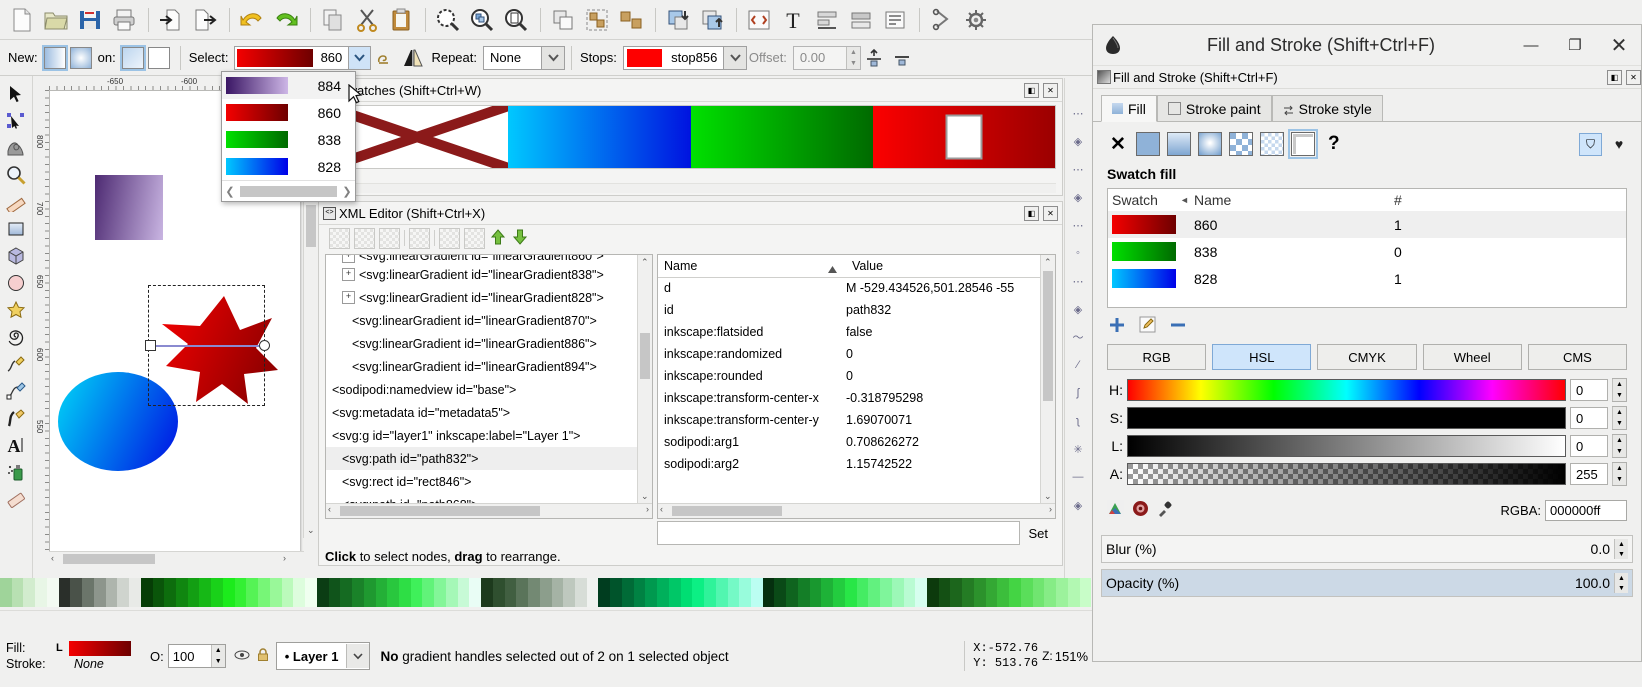 The width and height of the screenshot is (1642, 687). Describe the element at coordinates (1078, 253) in the screenshot. I see `dock-circle-icon: ◦` at that location.